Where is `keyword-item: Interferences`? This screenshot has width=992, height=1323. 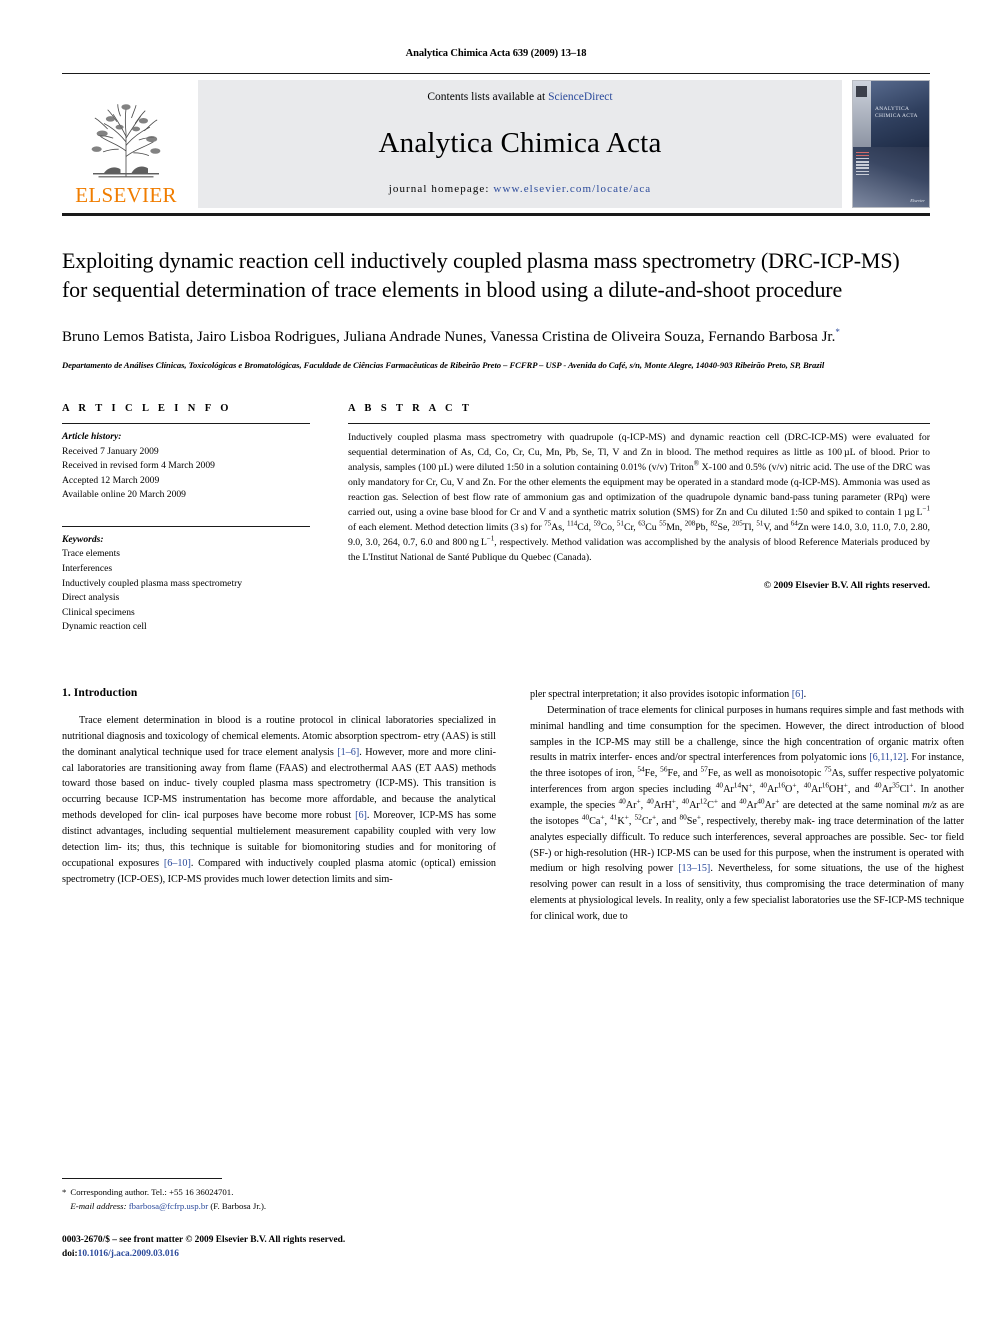 keyword-item: Interferences is located at coordinates (87, 569).